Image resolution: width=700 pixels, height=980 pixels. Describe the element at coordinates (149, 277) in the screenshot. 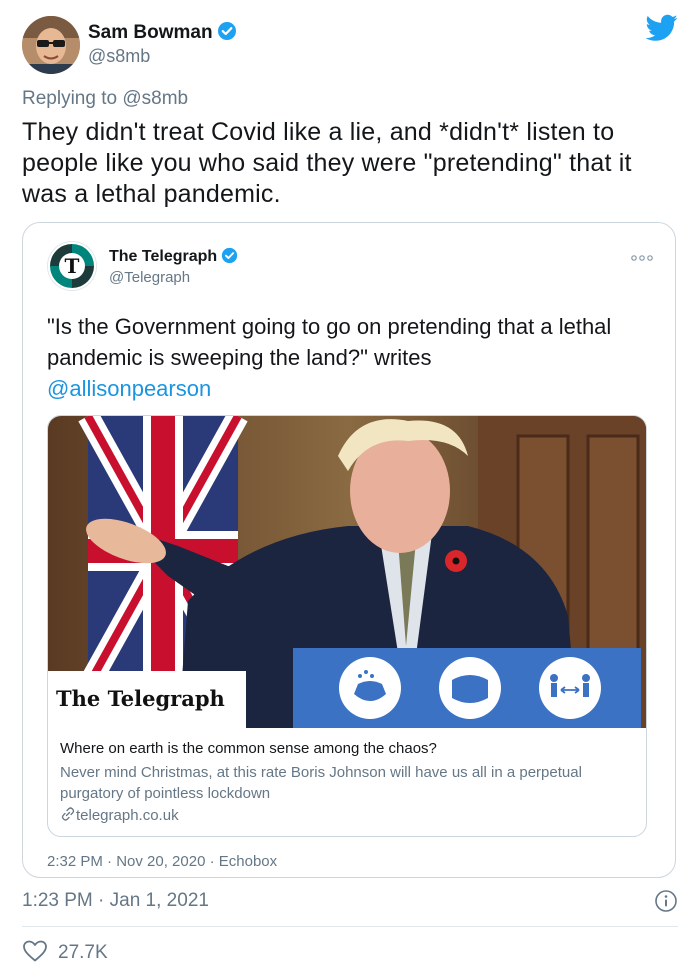

I see `quoted-author-handle: @Telegraph` at that location.